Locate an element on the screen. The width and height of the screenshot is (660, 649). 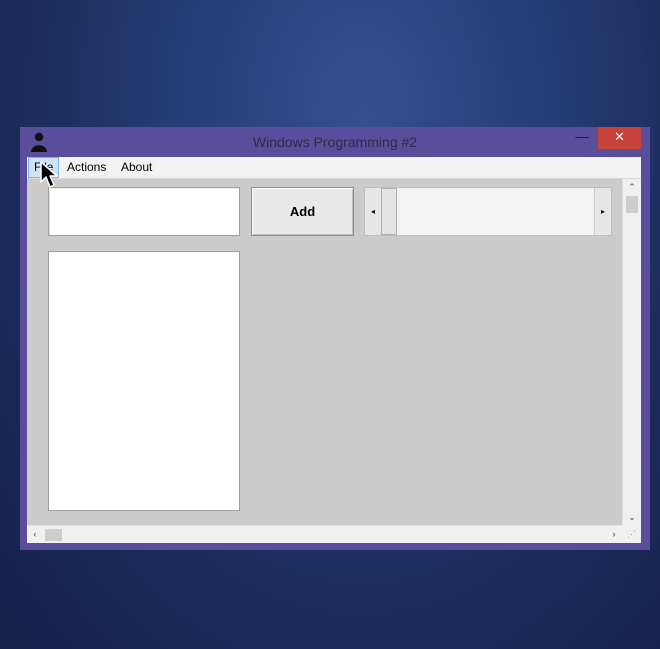
menu-actions: Actions is located at coordinates (86, 167).